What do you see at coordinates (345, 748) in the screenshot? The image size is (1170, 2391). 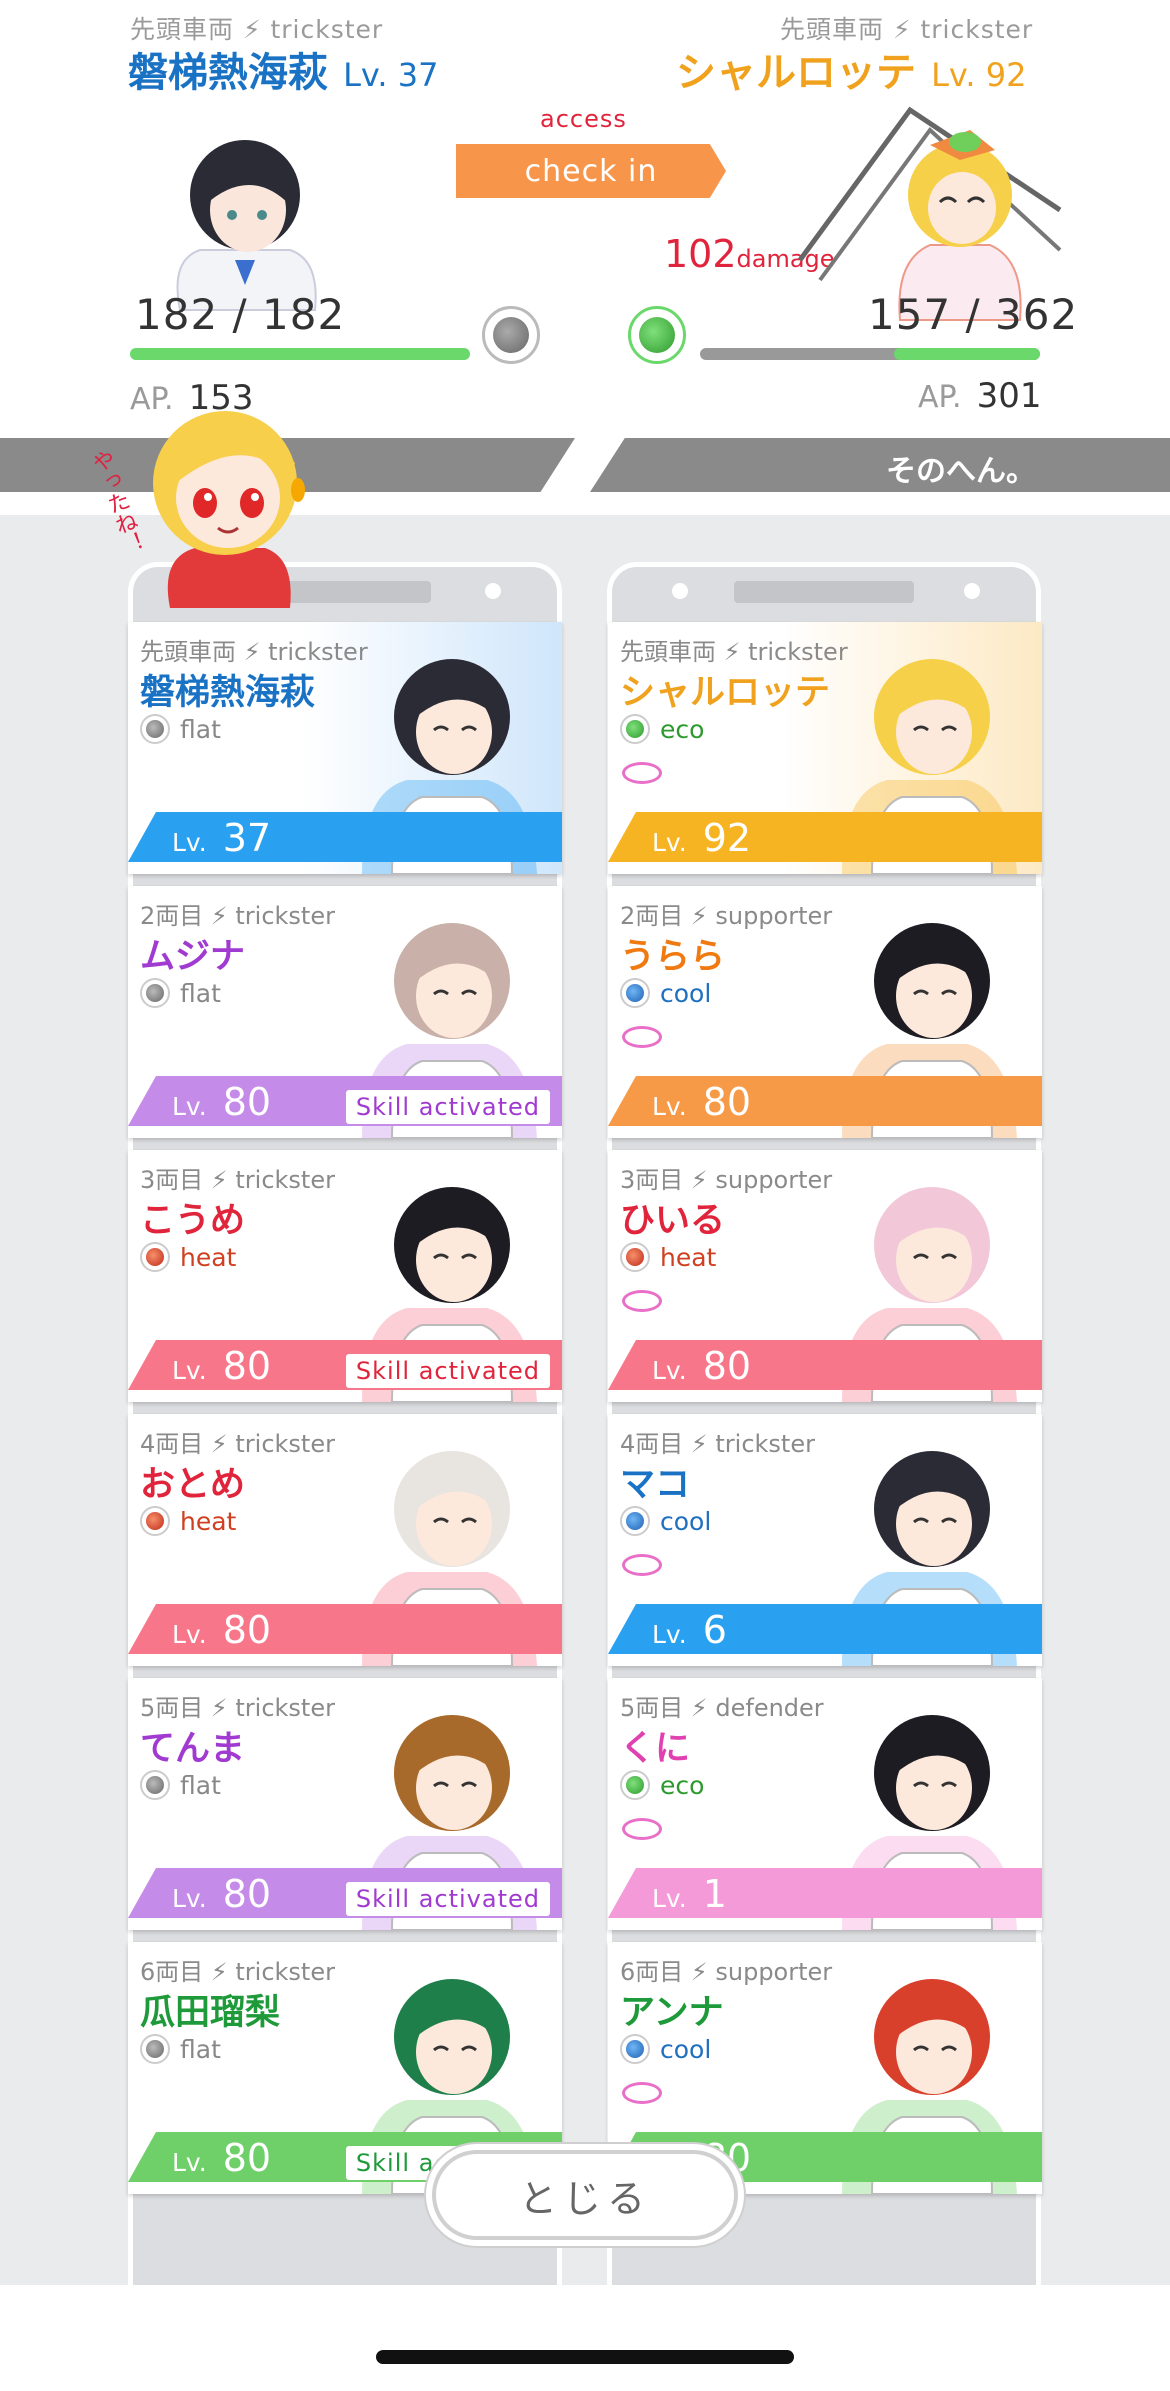 I see `left-team-card: 先頭車両 ⚡ trickster 磐梯熱海萩 flat Lv. 37` at bounding box center [345, 748].